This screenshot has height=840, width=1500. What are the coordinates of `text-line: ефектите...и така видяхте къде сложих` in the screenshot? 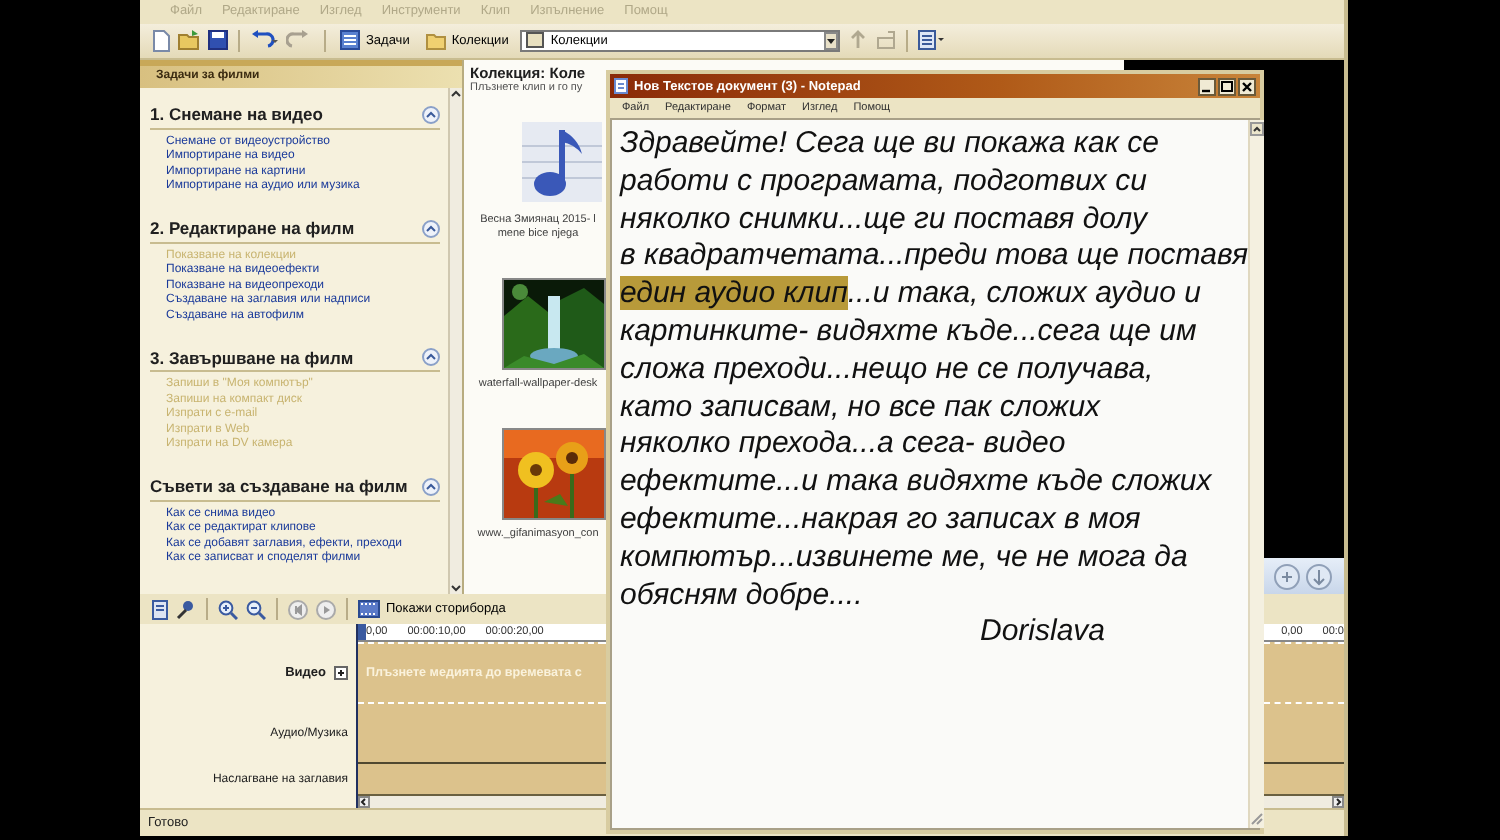 It's located at (916, 481).